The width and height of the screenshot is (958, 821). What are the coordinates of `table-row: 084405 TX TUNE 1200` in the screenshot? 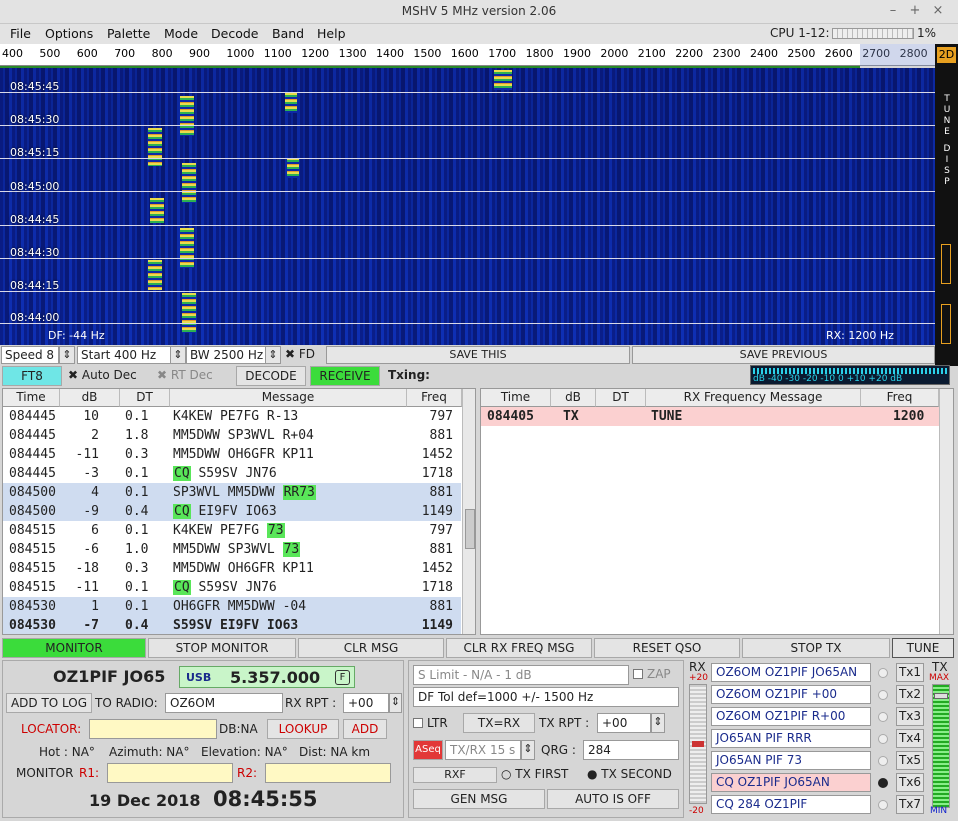 It's located at (710, 416).